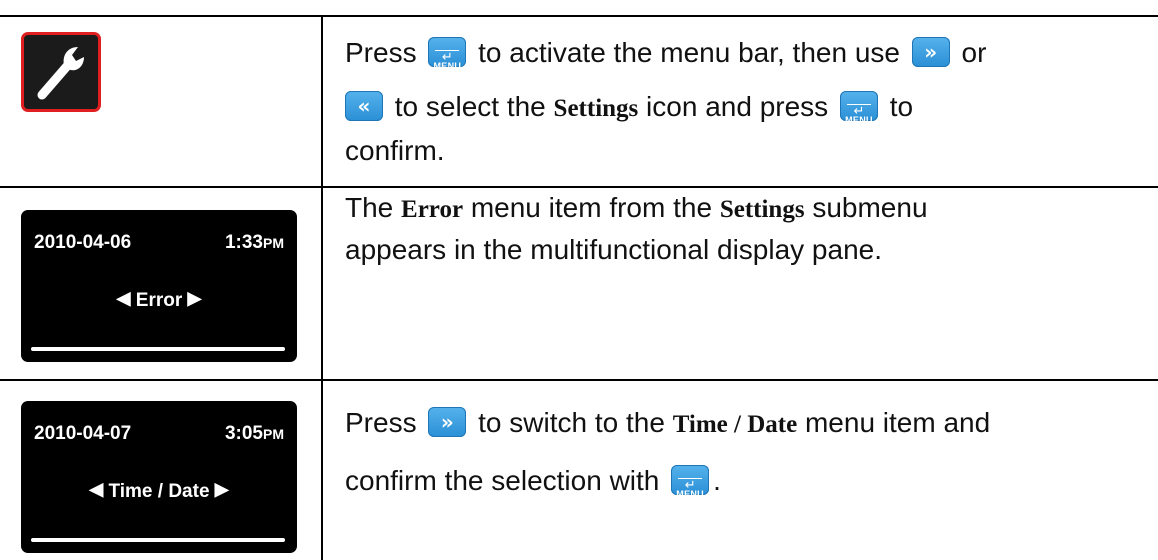  I want to click on time-date-label: Time / Date, so click(735, 424).